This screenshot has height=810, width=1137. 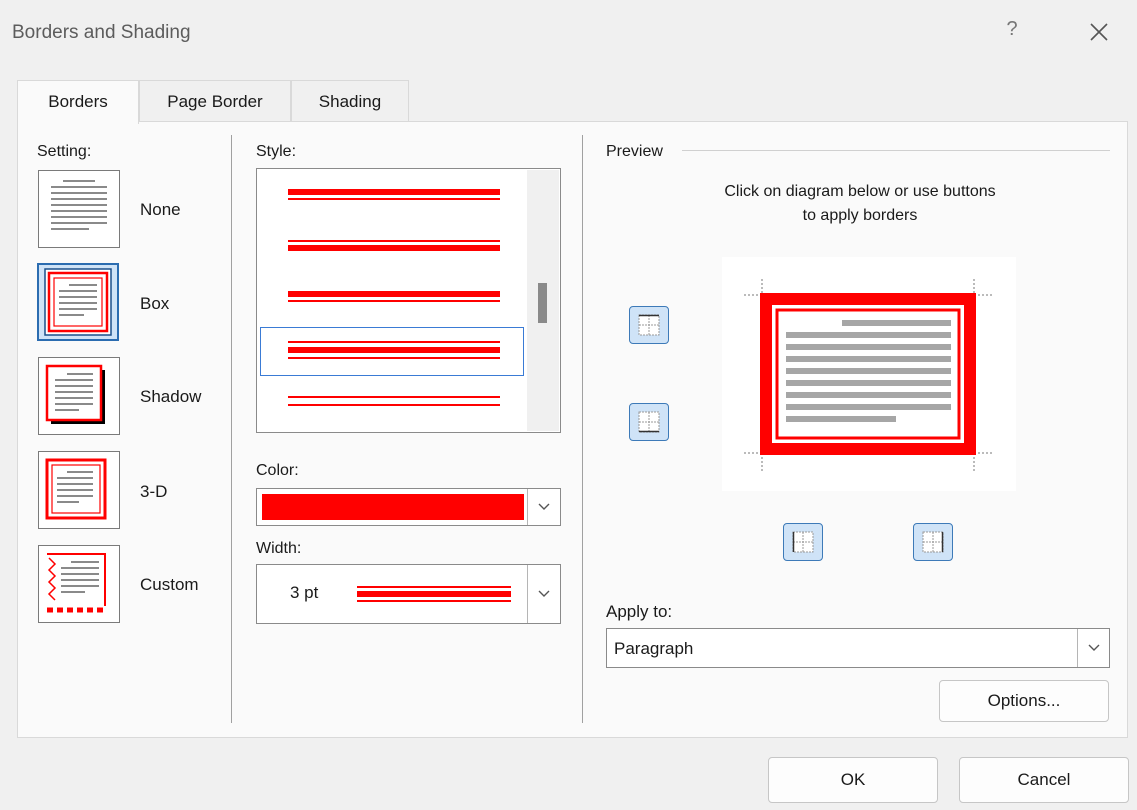 I want to click on close-icon, so click(x=1099, y=32).